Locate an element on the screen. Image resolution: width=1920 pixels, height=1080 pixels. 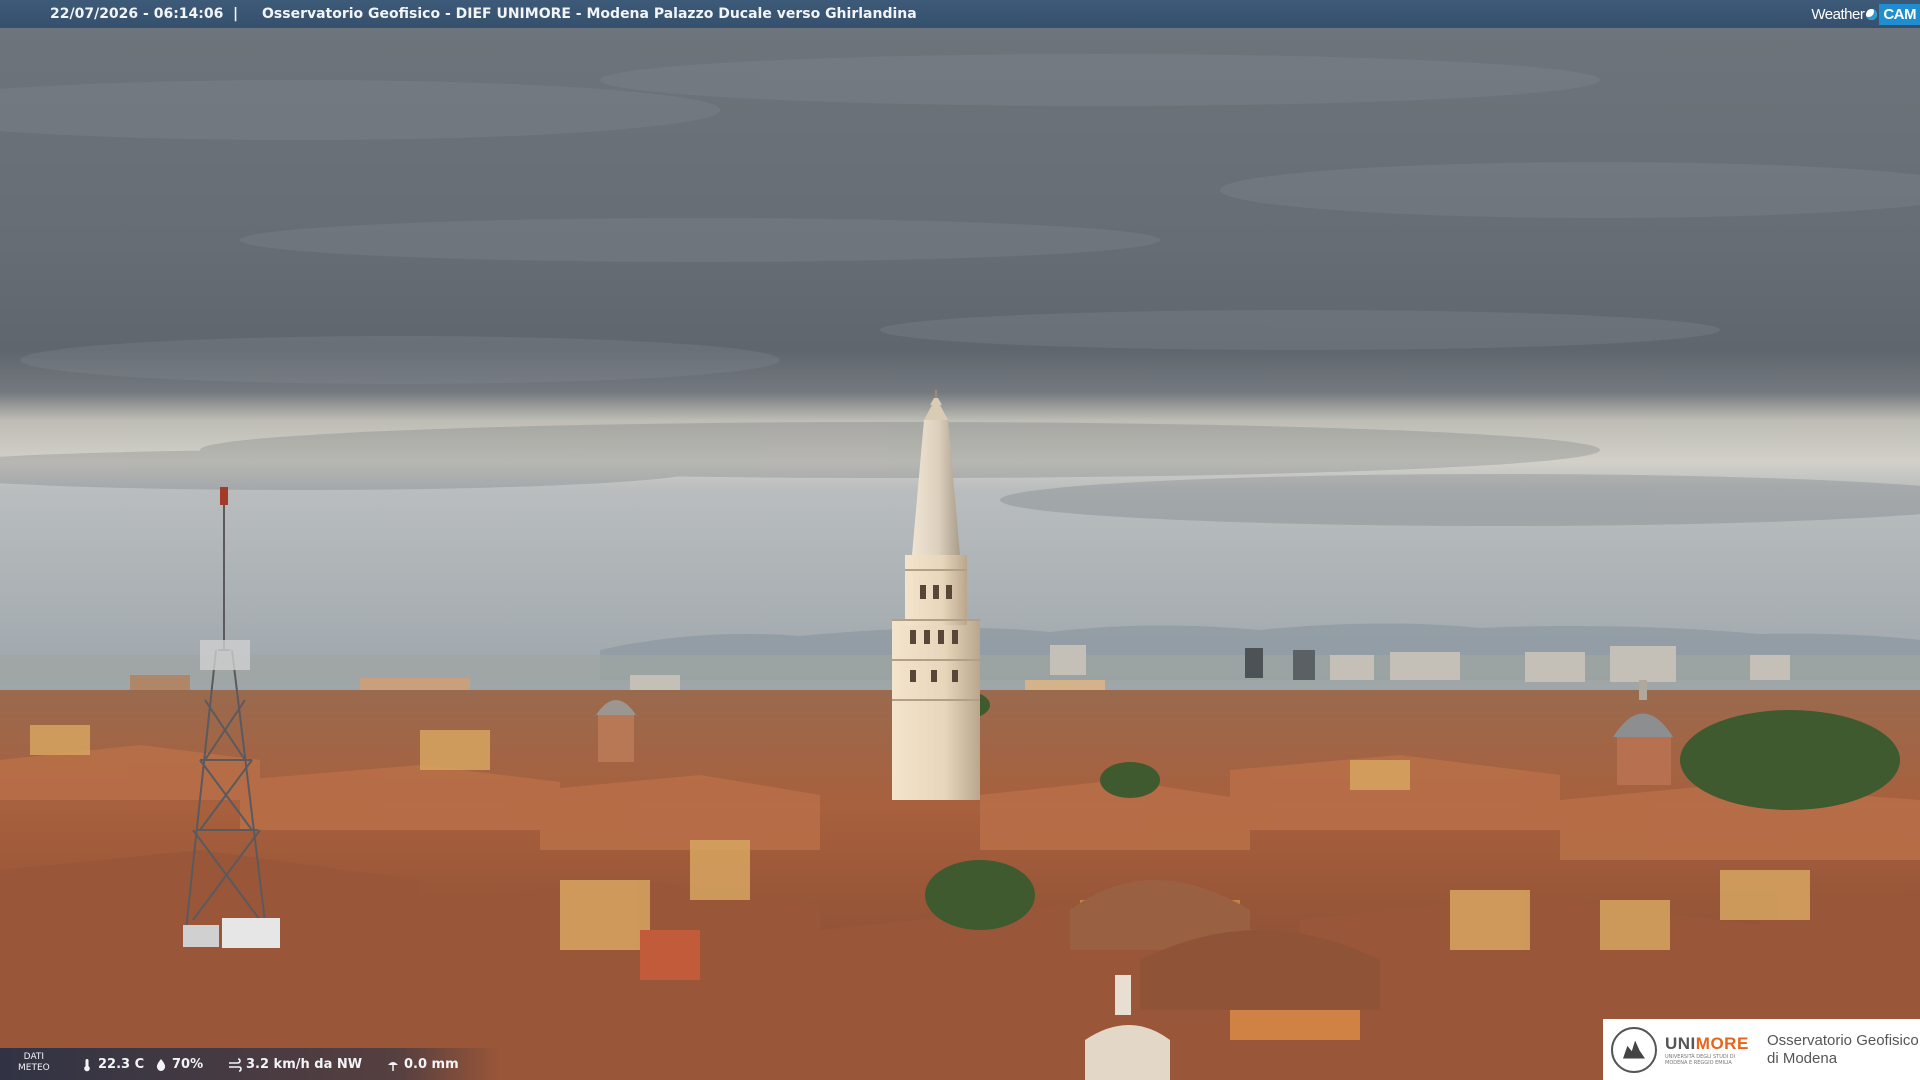
temperature-reading: 22.3 C is located at coordinates (112, 1064).